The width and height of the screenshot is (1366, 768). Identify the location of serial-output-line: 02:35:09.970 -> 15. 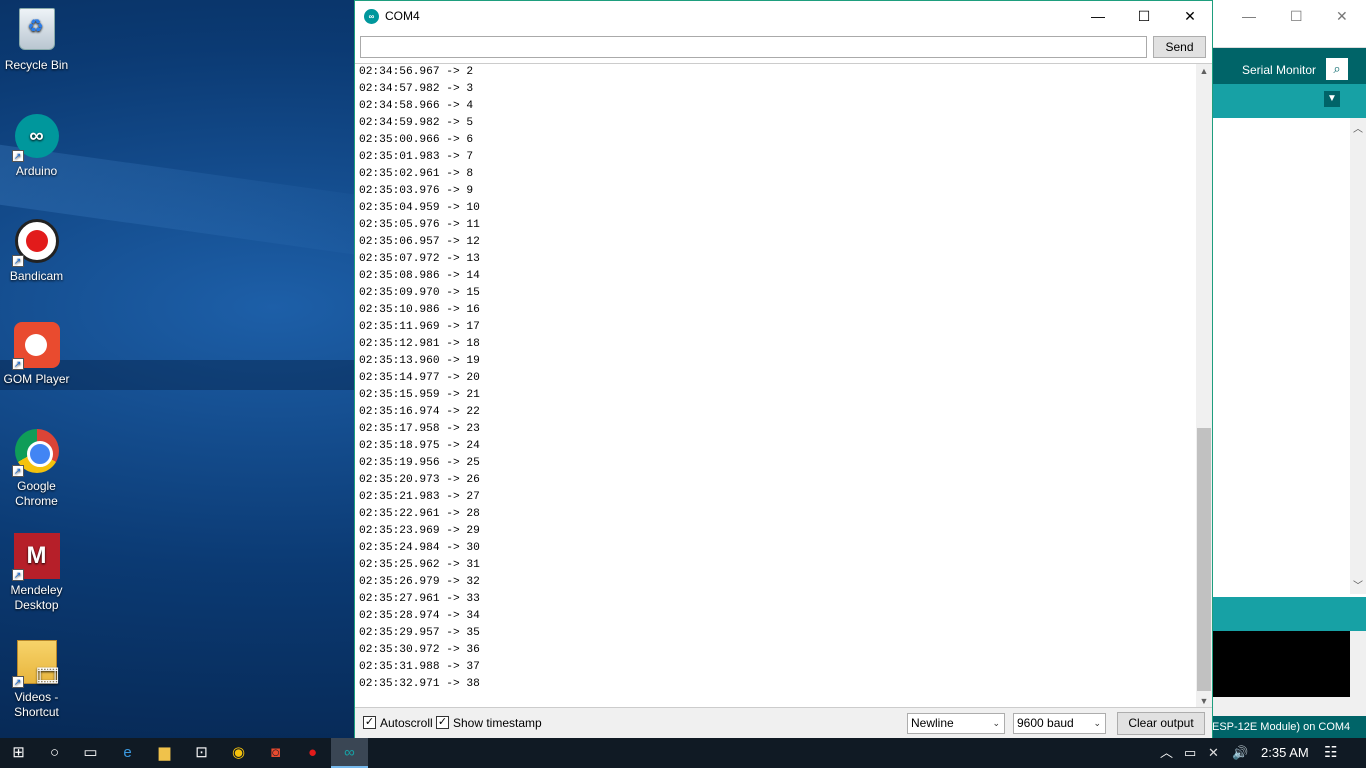
(419, 293).